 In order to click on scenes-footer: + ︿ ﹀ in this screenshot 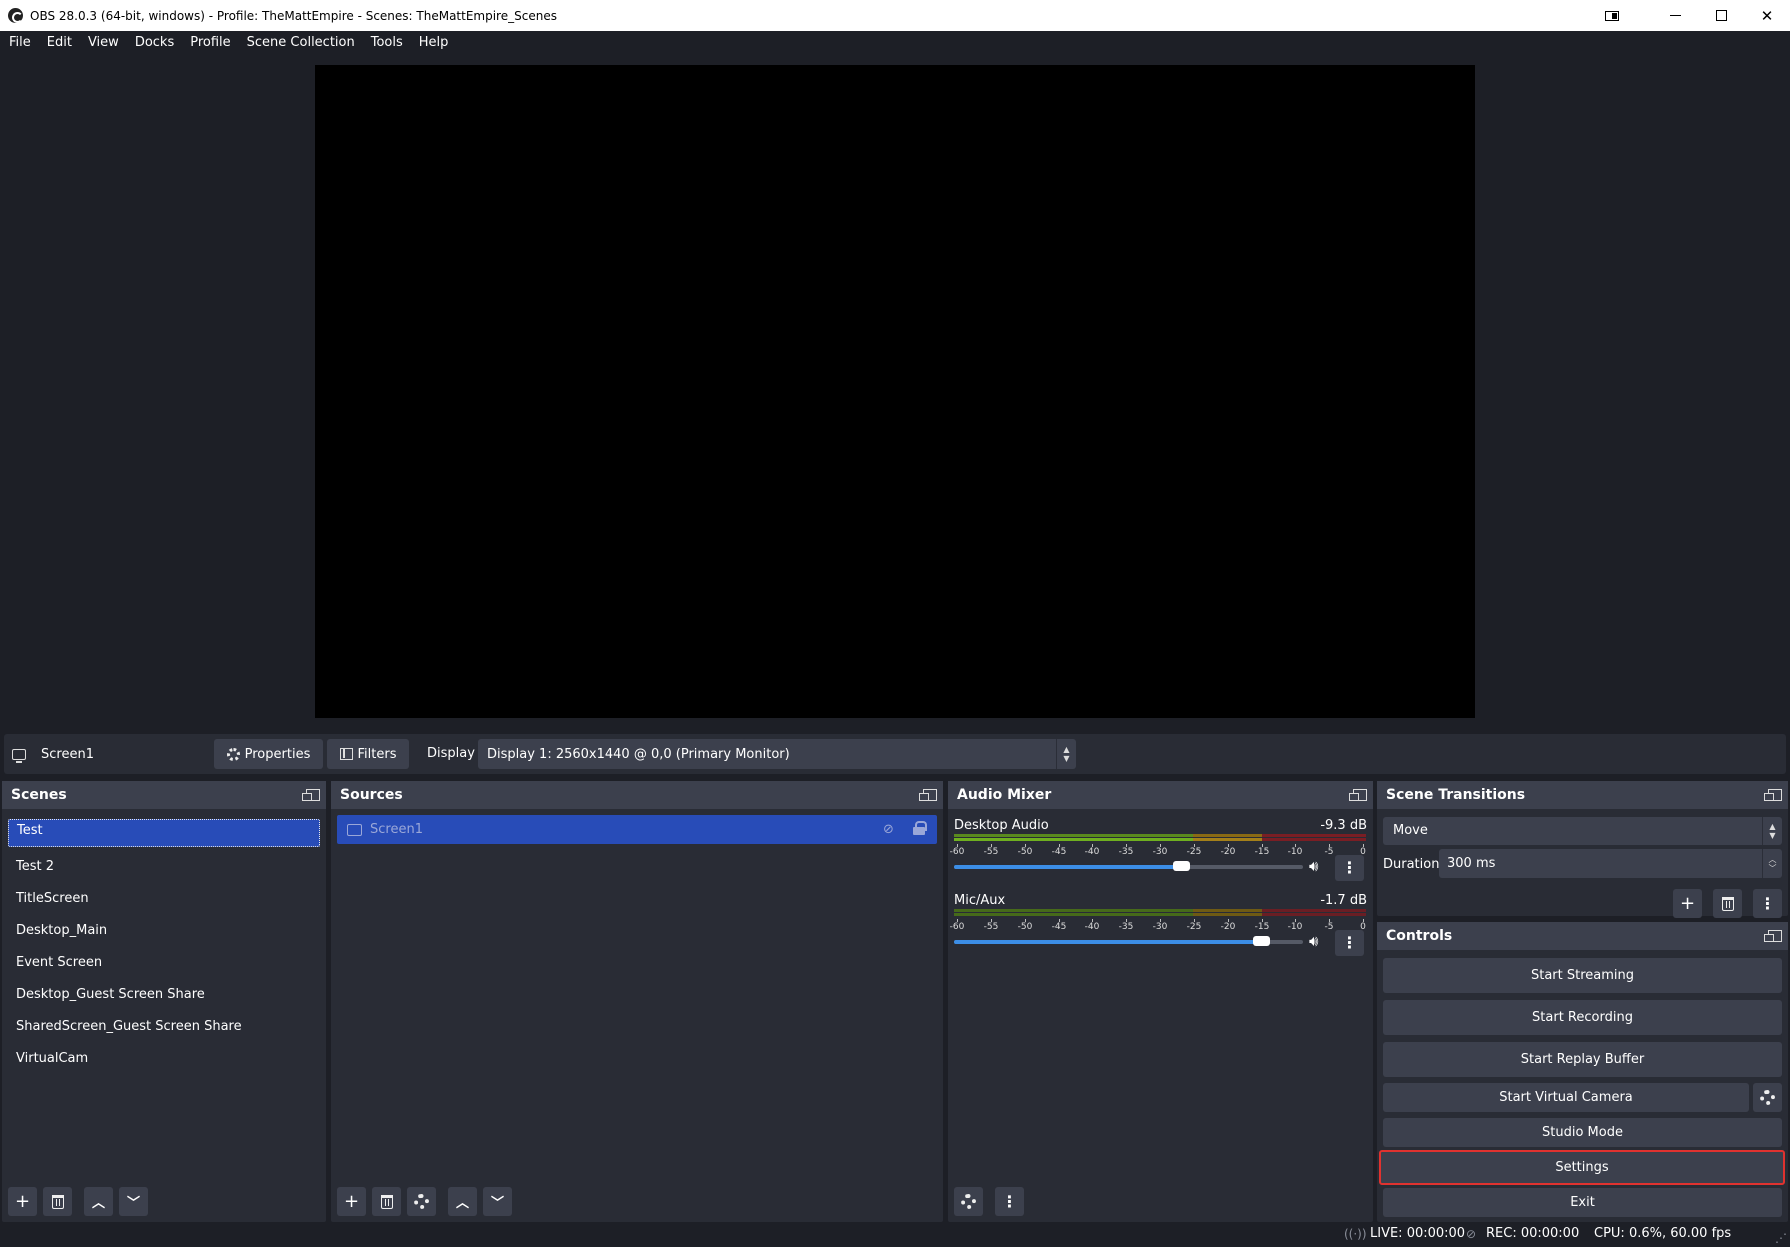, I will do `click(78, 1201)`.